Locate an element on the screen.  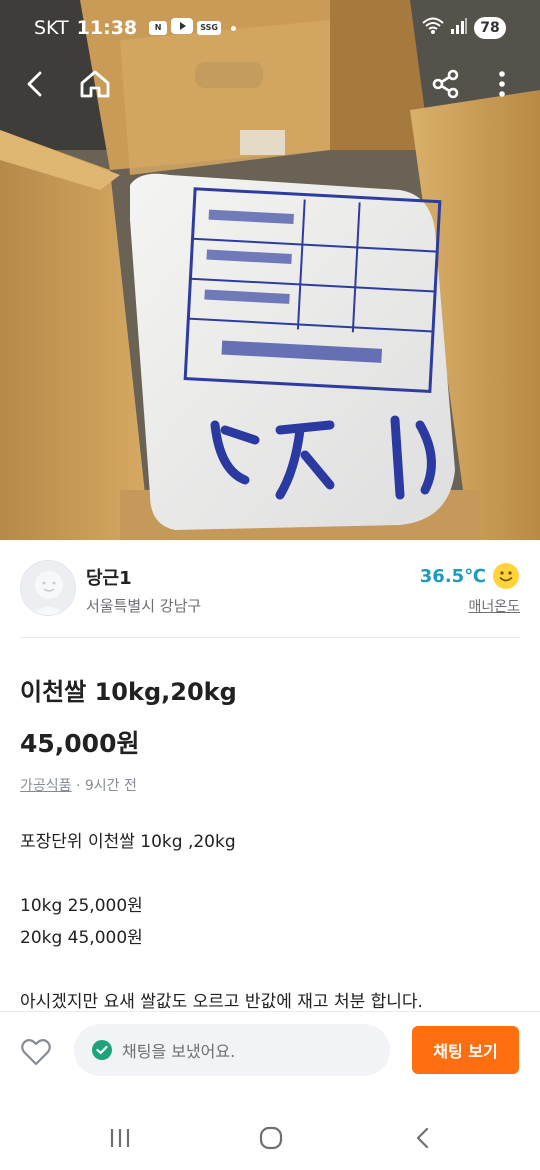
home-icon is located at coordinates (95, 84).